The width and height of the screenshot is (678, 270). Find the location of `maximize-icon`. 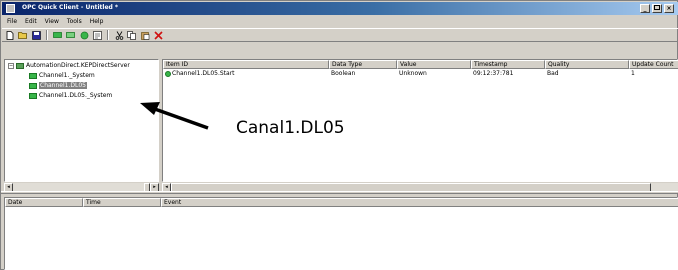

maximize-icon is located at coordinates (657, 7).